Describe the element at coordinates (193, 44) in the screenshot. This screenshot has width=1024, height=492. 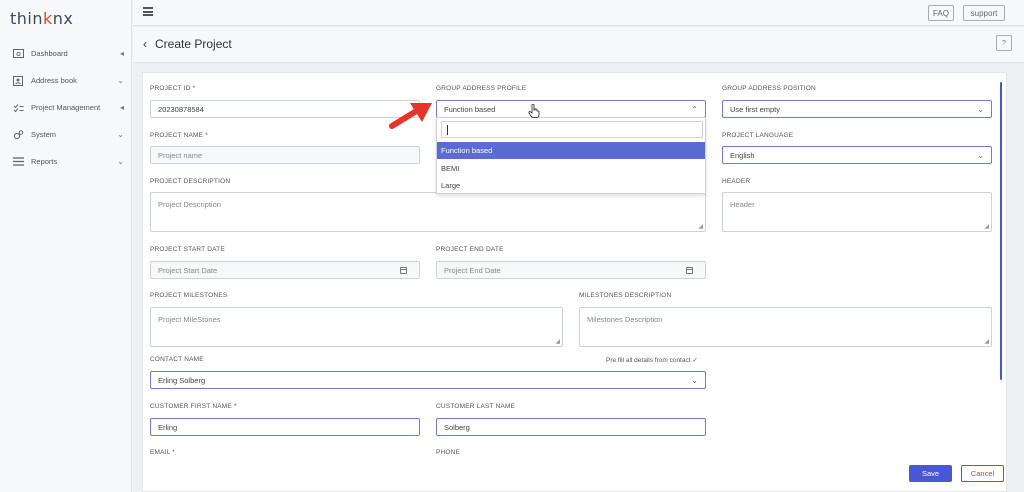
I see `page-title: Create Project` at that location.